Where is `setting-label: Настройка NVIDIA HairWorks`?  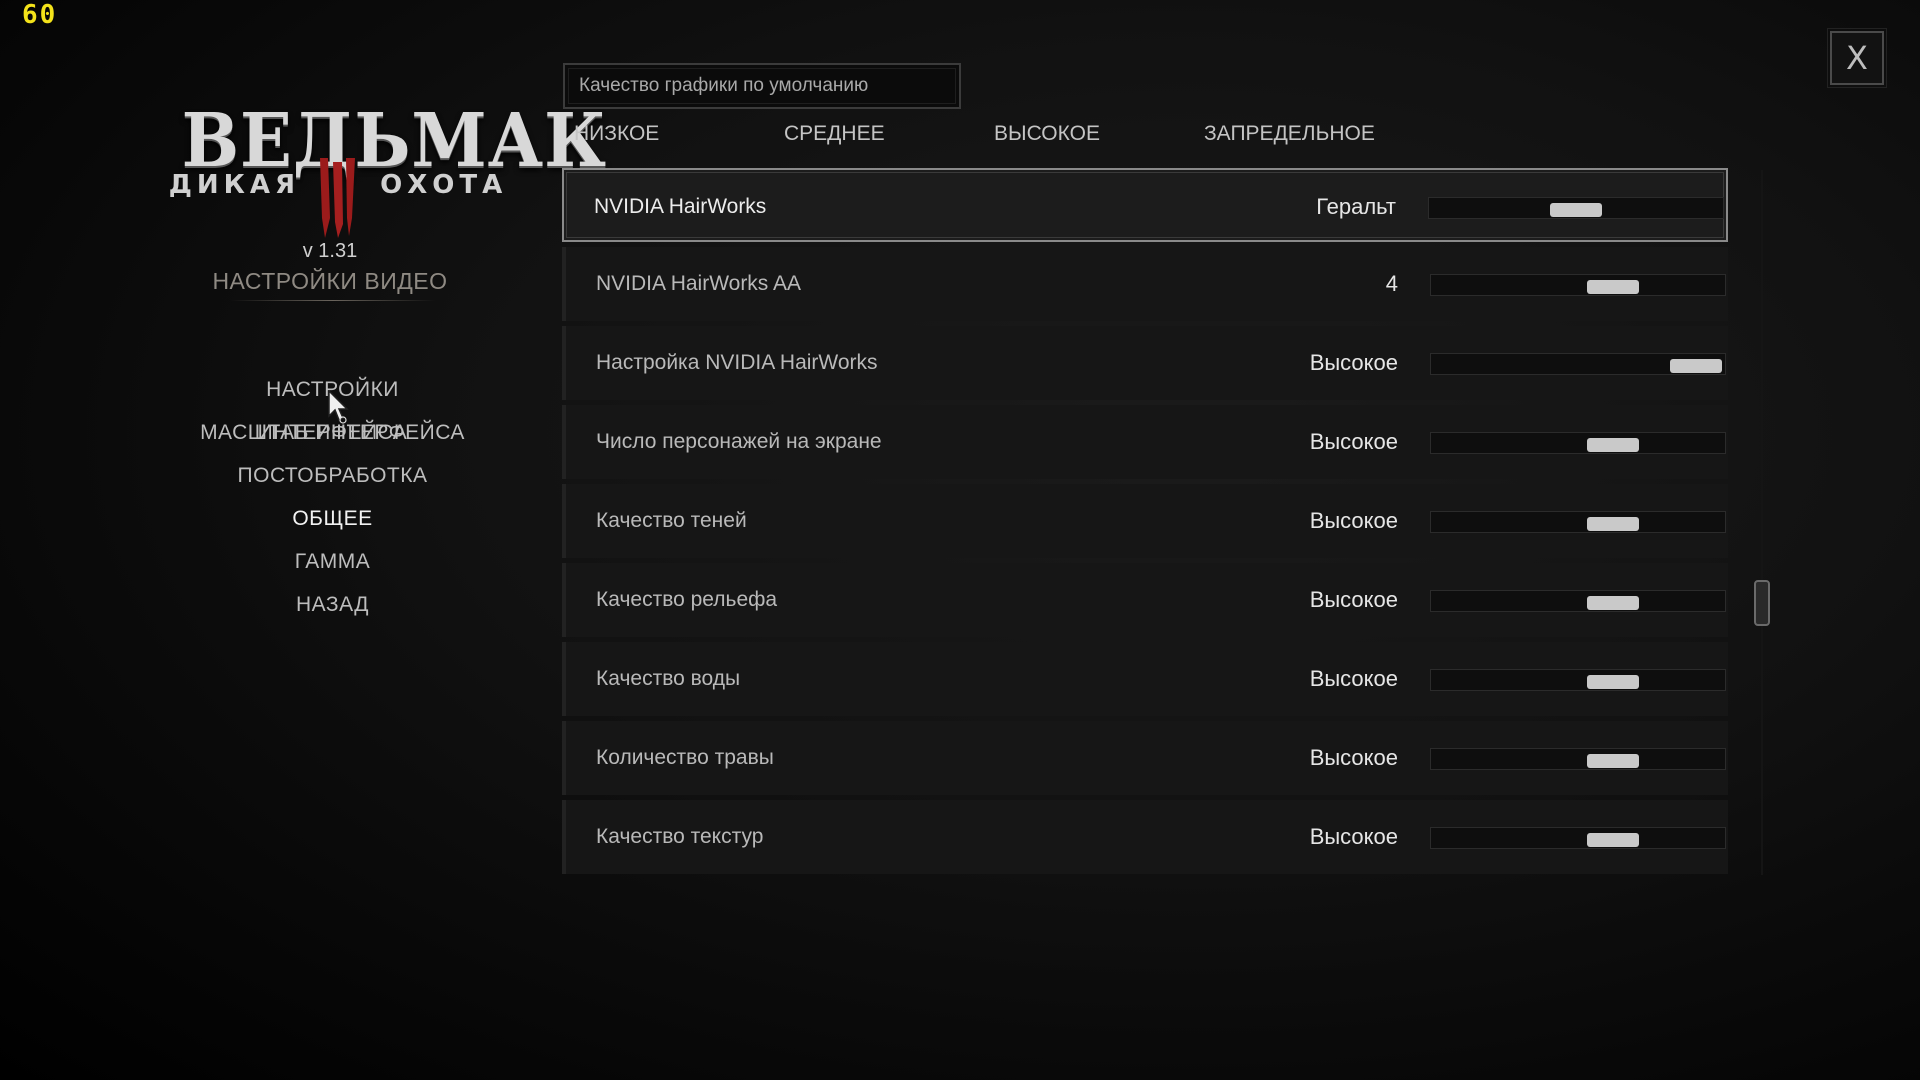 setting-label: Настройка NVIDIA HairWorks is located at coordinates (737, 362).